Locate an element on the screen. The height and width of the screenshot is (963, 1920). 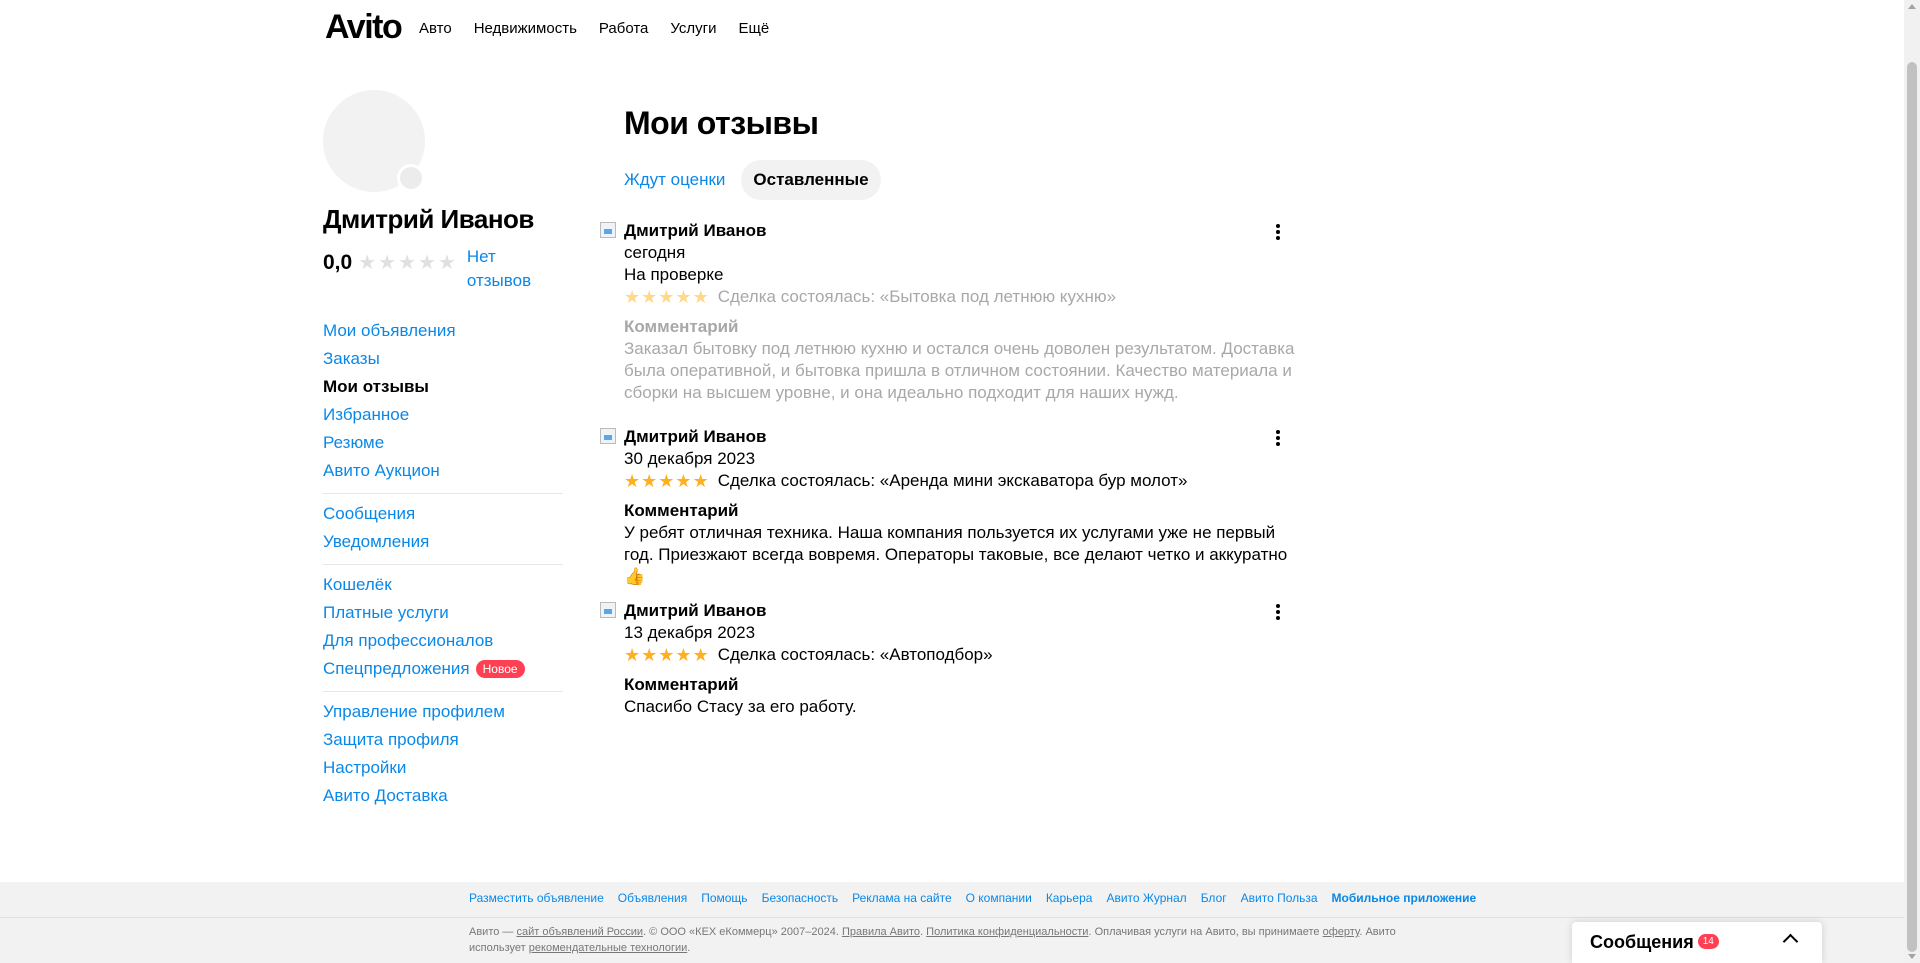
footer-link-journal: Авито Журнал is located at coordinates (1146, 898).